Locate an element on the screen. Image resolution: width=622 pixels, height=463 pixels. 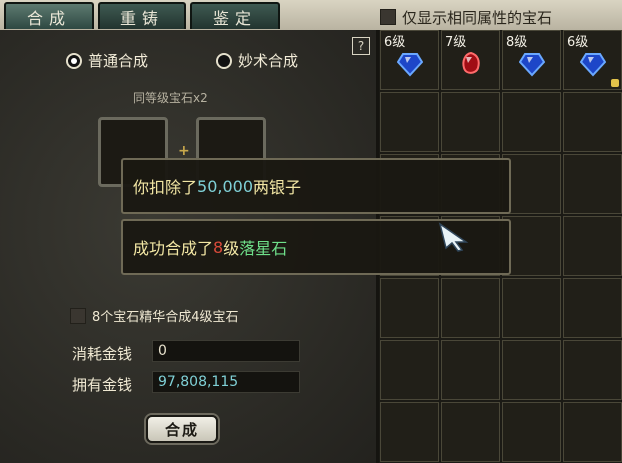
same-attribute-filter: 仅显示相同属性的宝石 is located at coordinates (466, 17).